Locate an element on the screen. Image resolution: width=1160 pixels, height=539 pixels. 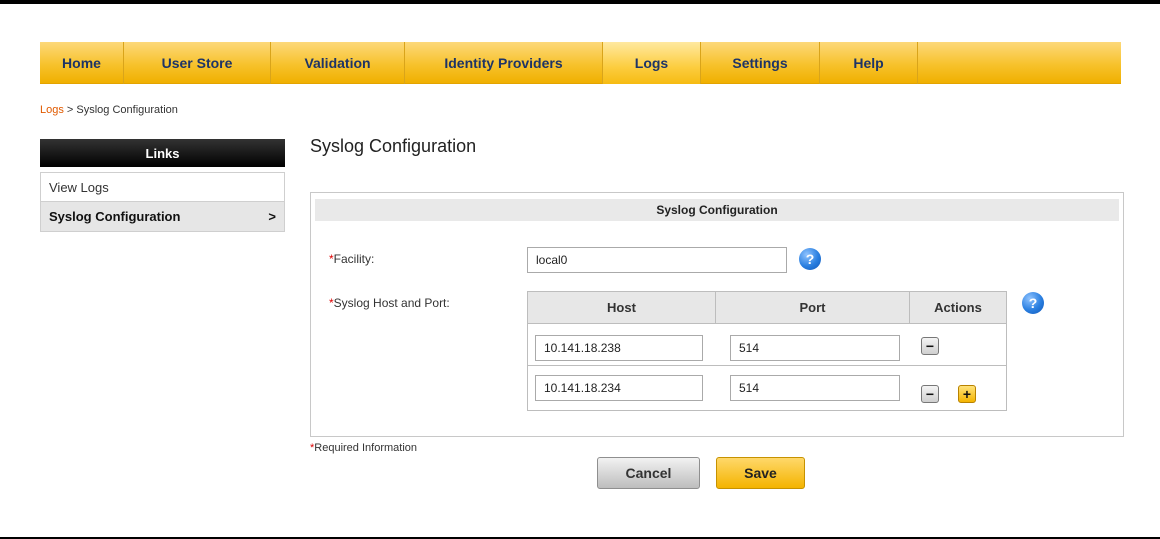
facility-label-text: Facility: is located at coordinates (354, 259).